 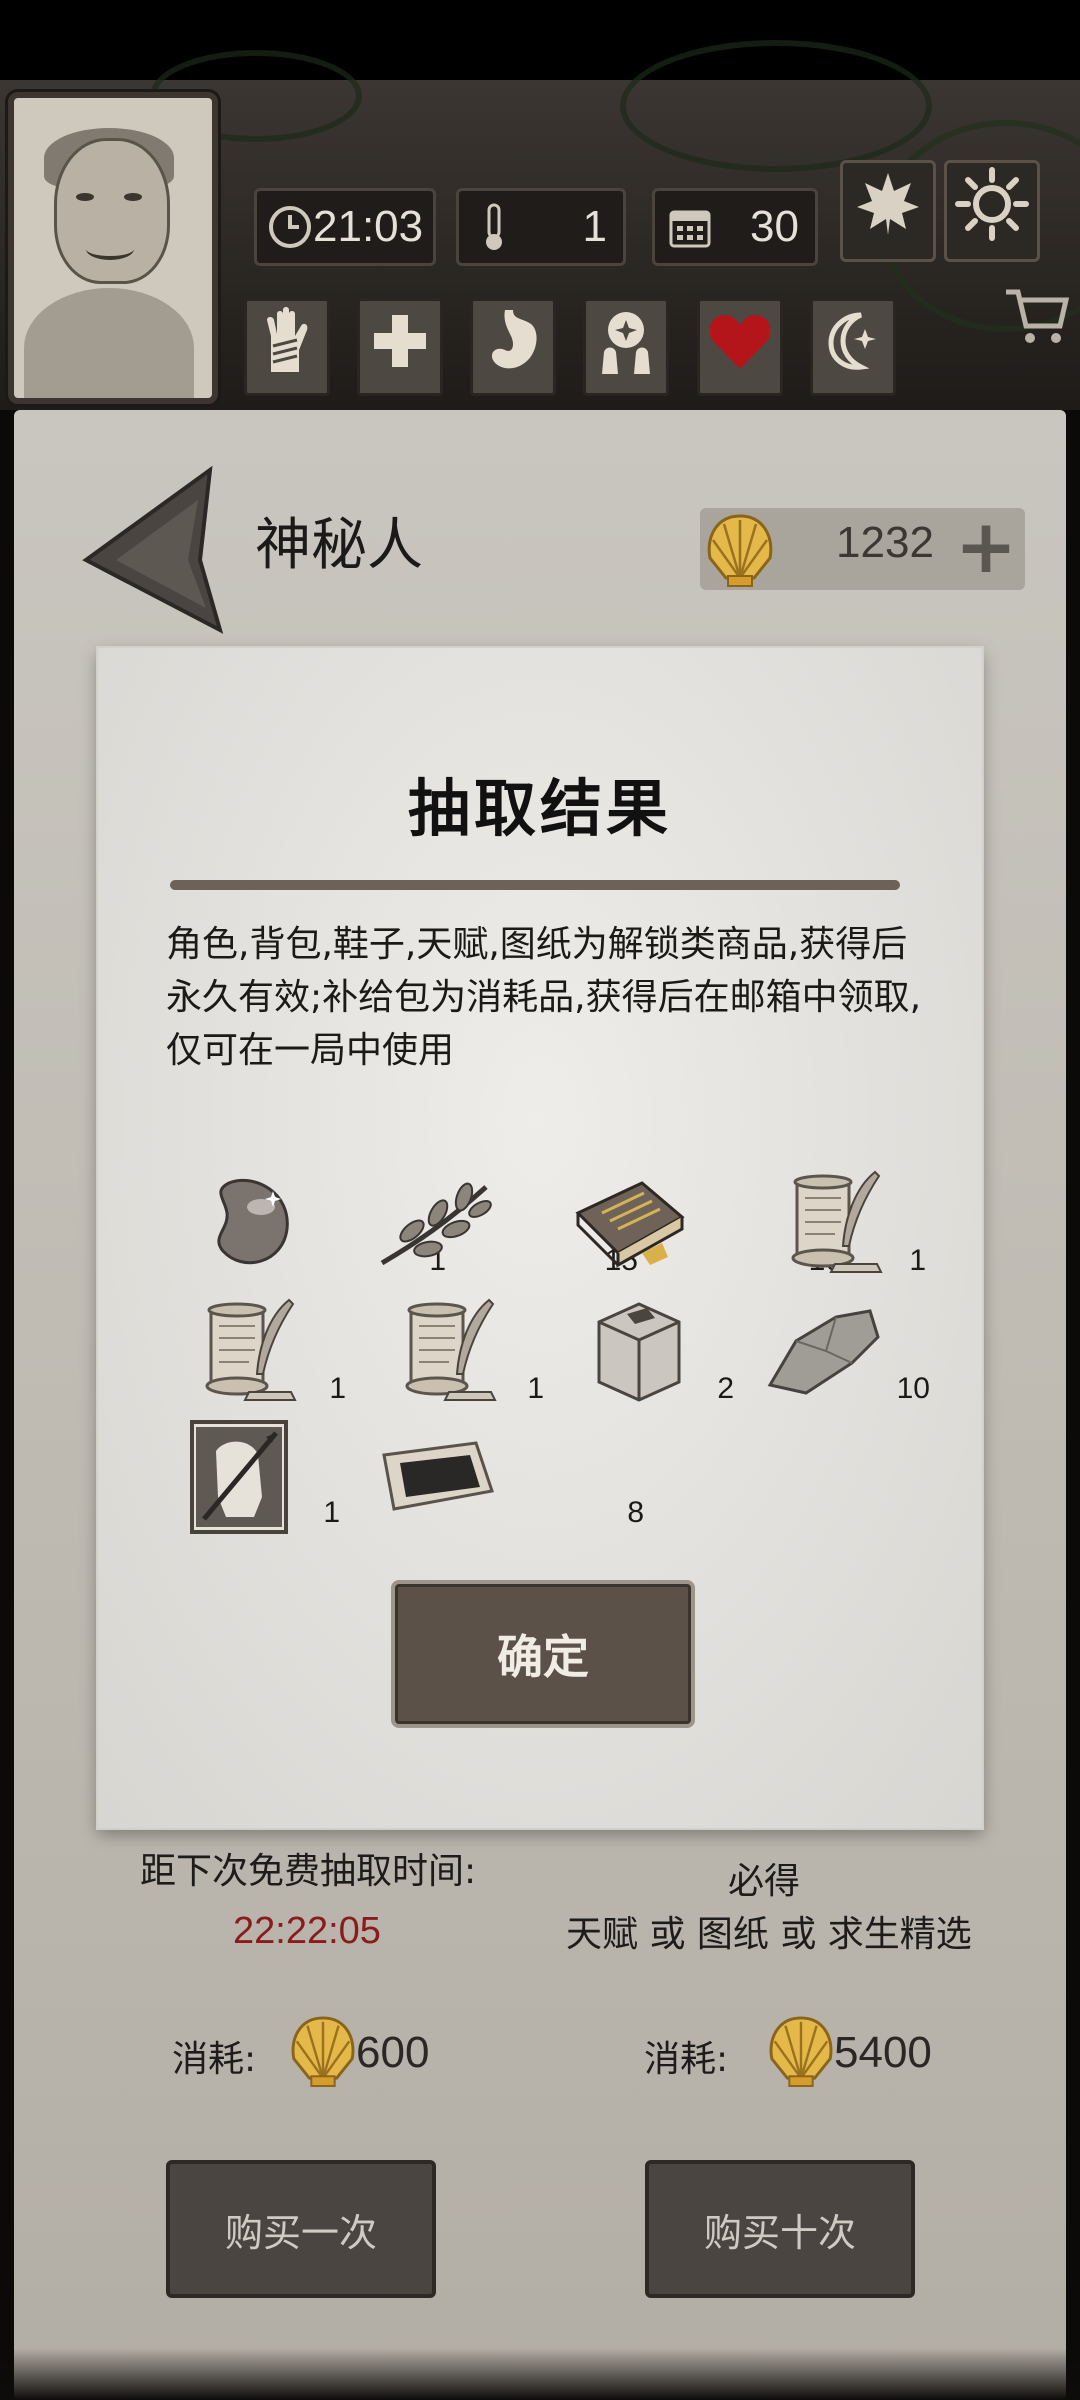 I want to click on spear-talent-icon, so click(x=239, y=1477).